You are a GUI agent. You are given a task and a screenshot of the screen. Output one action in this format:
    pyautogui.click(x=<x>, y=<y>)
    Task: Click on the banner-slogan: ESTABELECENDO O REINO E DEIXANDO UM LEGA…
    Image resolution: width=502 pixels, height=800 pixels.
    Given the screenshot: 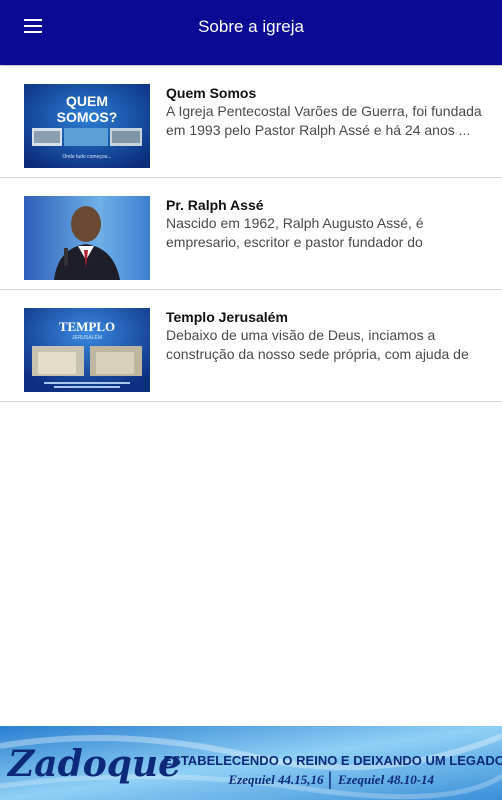 What is the action you would take?
    pyautogui.click(x=332, y=760)
    